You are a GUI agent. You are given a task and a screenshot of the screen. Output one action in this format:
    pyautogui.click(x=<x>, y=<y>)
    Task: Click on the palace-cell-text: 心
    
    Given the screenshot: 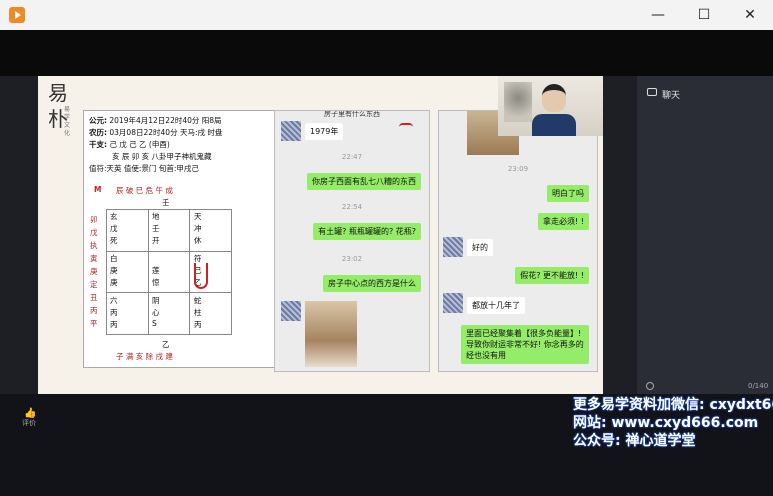 What is the action you would take?
    pyautogui.click(x=156, y=312)
    